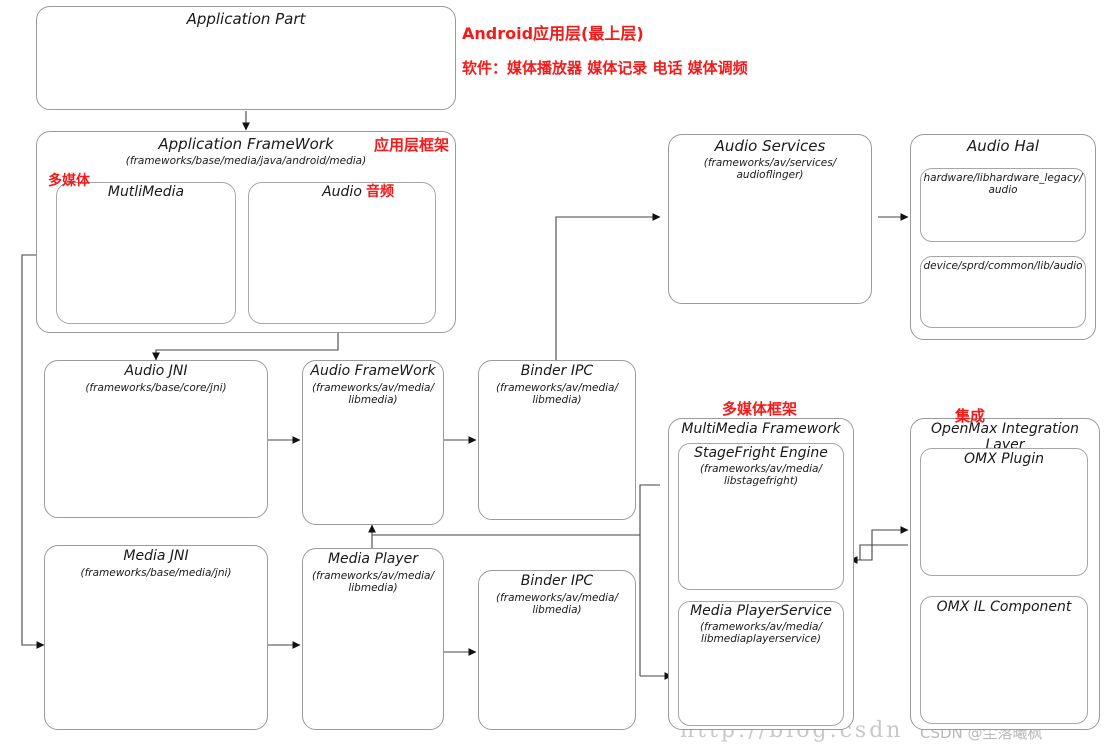 Image resolution: width=1110 pixels, height=748 pixels. I want to click on omx-il-component-title: OMX IL Component, so click(1004, 607).